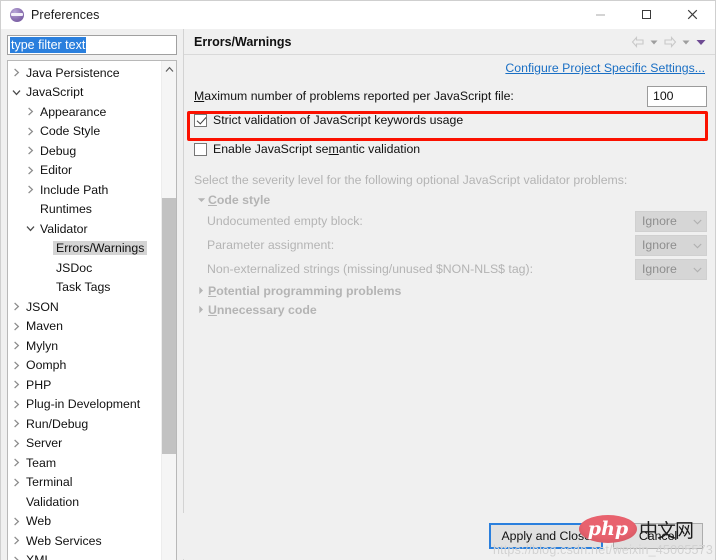 This screenshot has width=716, height=560. What do you see at coordinates (84, 288) in the screenshot?
I see `tree-item-task-tags: Task Tags` at bounding box center [84, 288].